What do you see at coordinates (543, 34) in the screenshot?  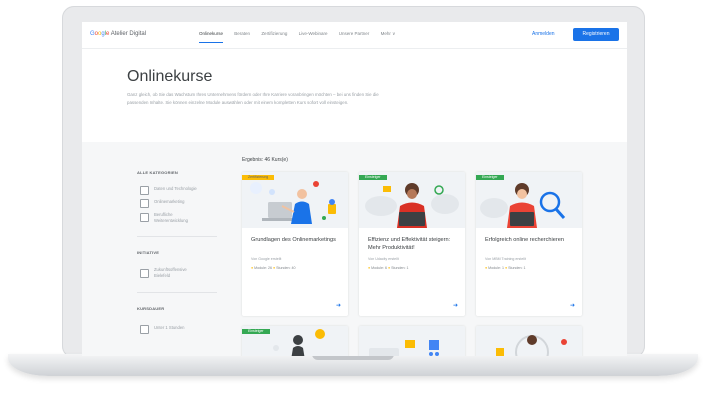 I see `login-link: Anmelden` at bounding box center [543, 34].